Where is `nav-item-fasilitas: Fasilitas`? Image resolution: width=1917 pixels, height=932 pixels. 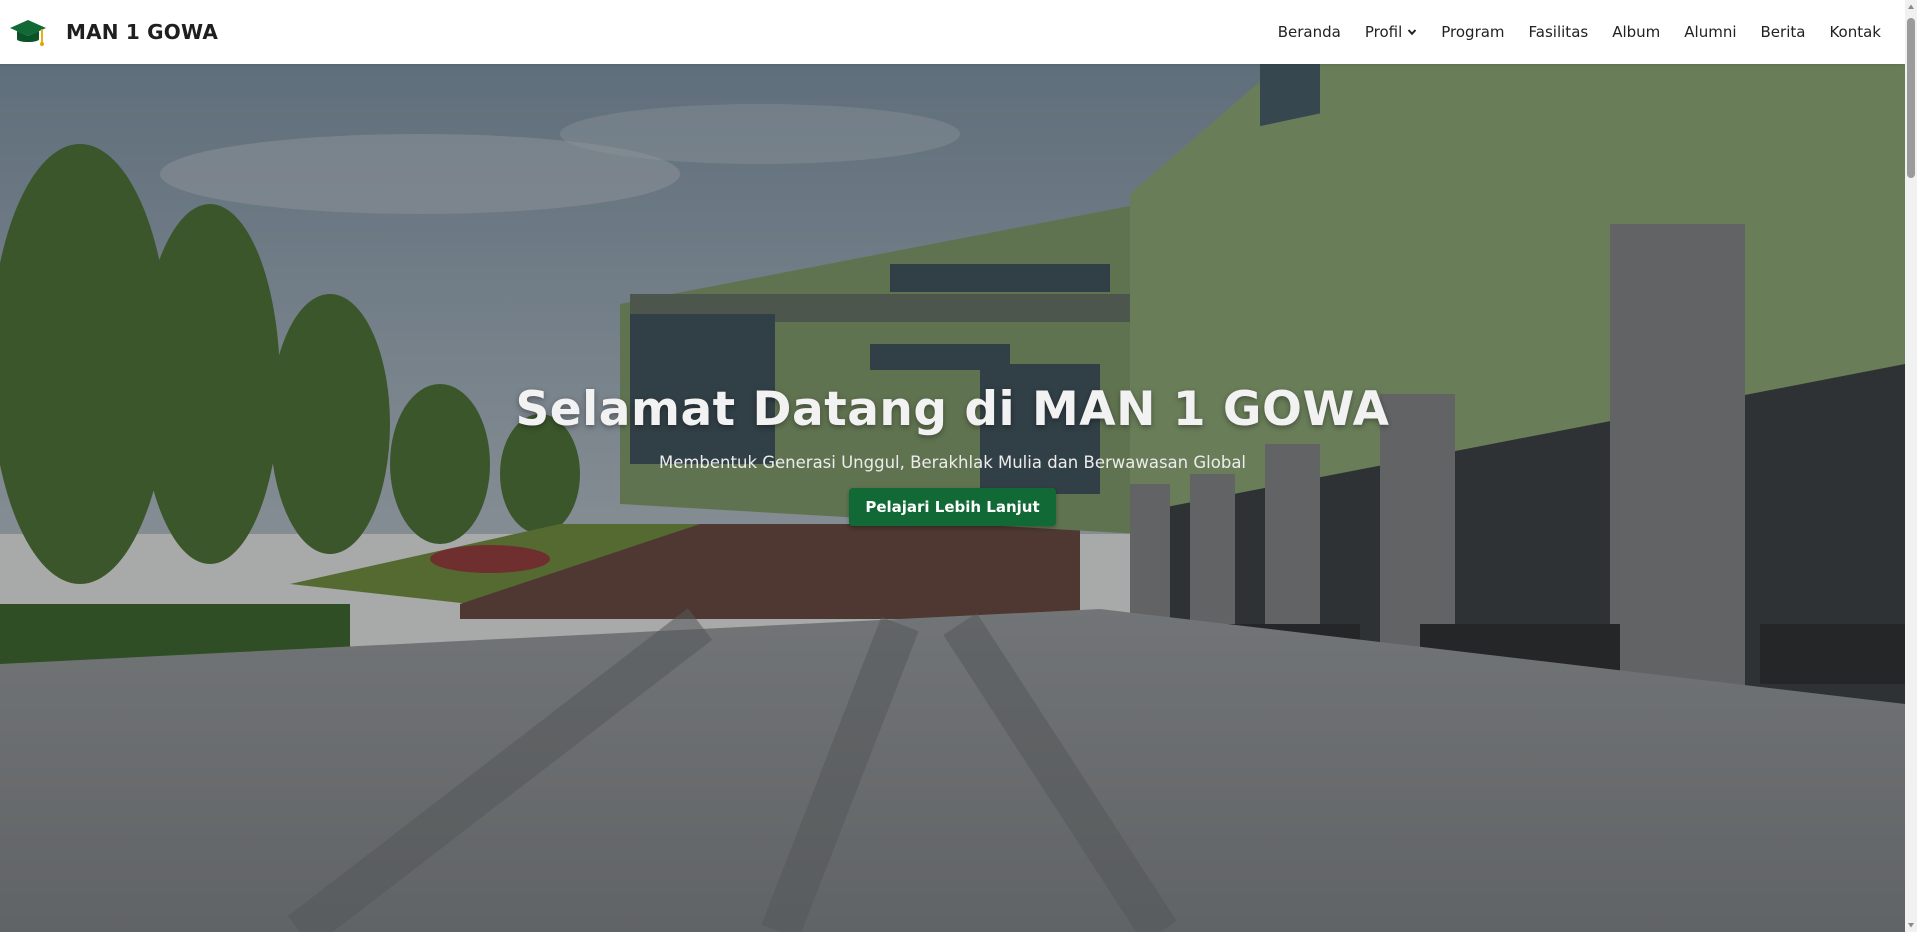
nav-item-fasilitas: Fasilitas is located at coordinates (1559, 32).